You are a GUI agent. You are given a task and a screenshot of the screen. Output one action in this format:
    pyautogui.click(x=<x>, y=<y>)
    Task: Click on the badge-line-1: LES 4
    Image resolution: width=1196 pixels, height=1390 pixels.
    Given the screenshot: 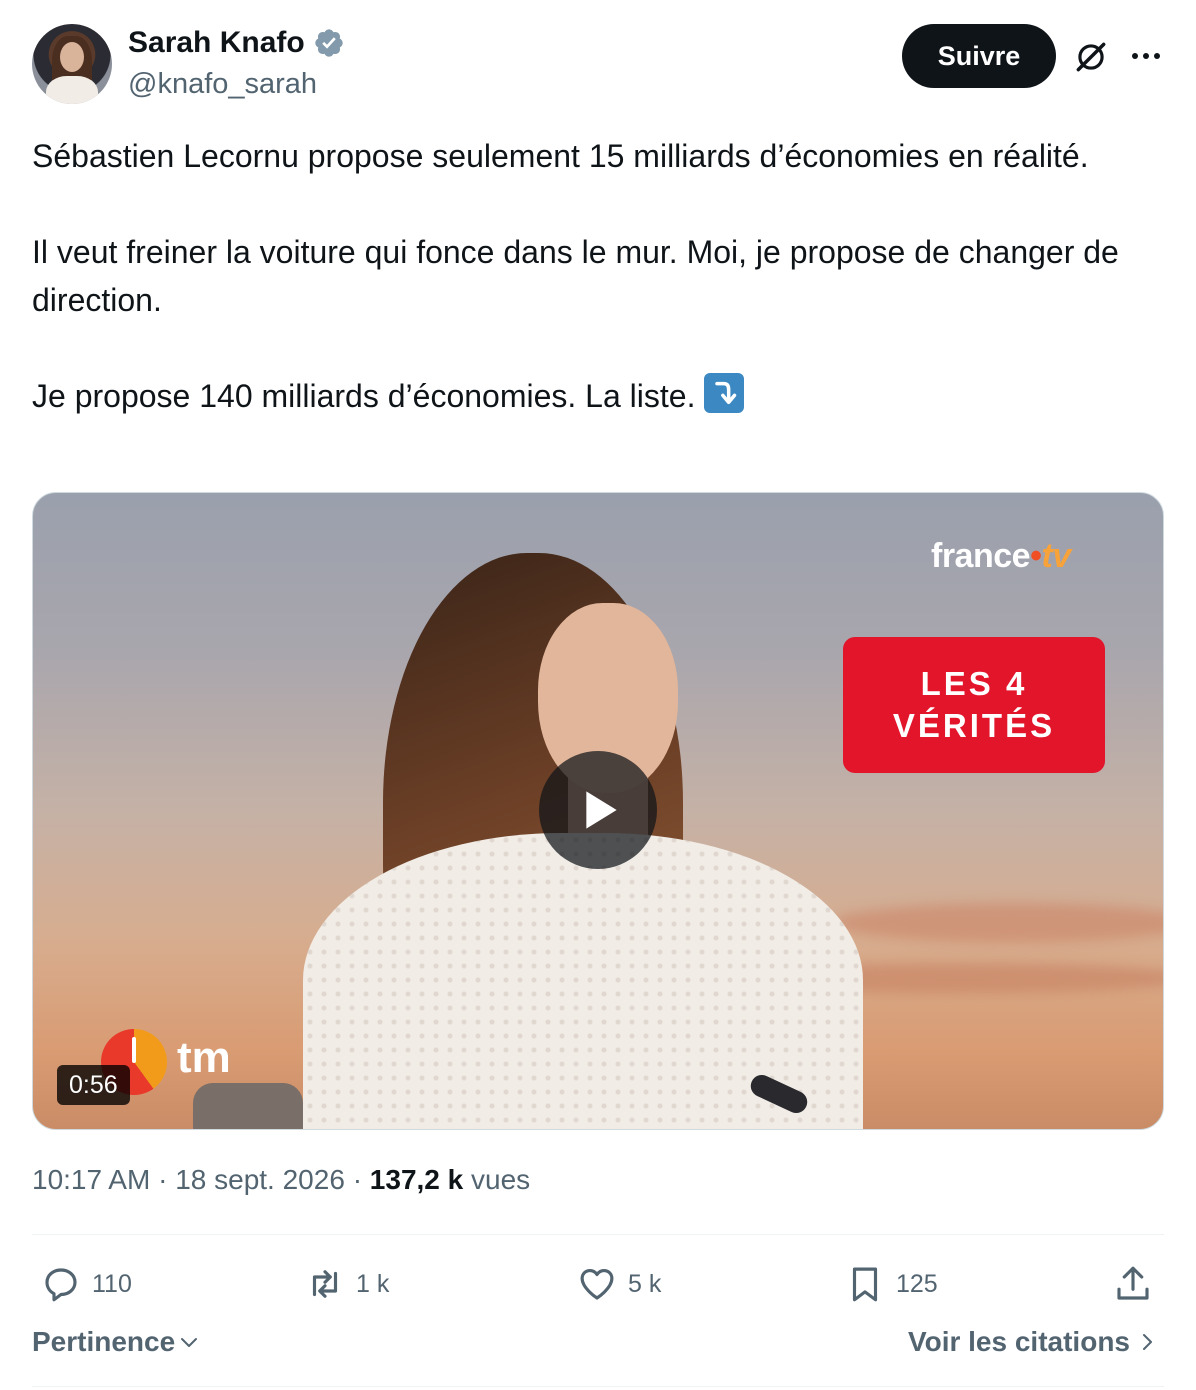 What is the action you would take?
    pyautogui.click(x=974, y=683)
    